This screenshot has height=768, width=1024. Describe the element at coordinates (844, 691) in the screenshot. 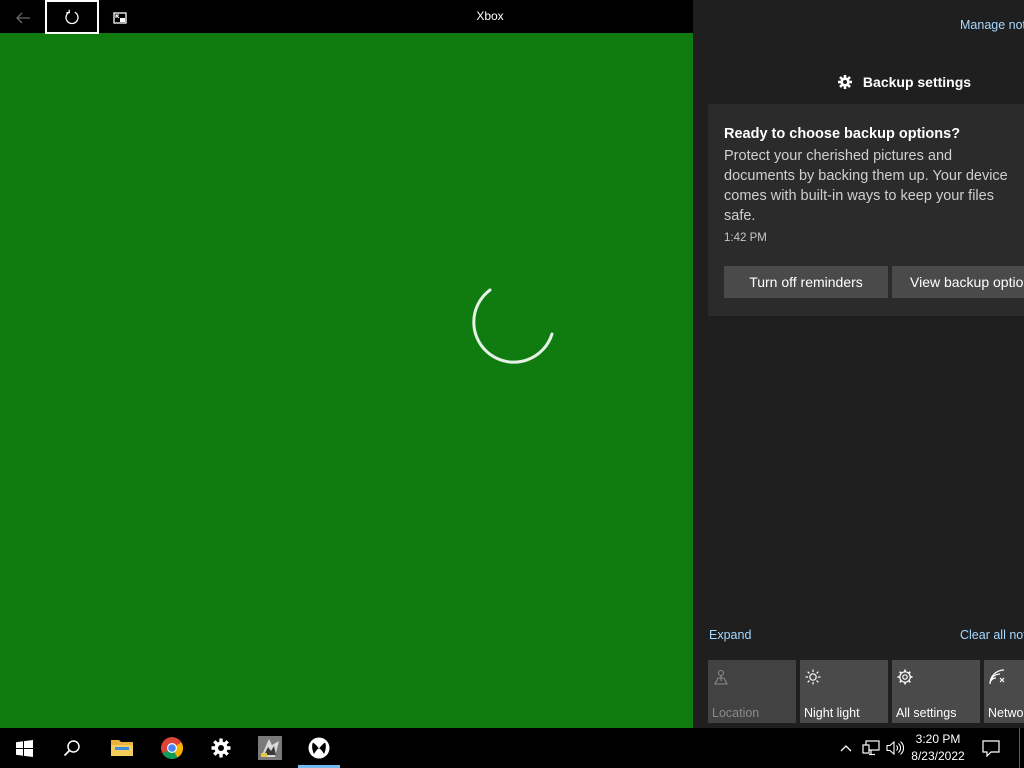

I see `quick-action-night-light: Night light` at that location.